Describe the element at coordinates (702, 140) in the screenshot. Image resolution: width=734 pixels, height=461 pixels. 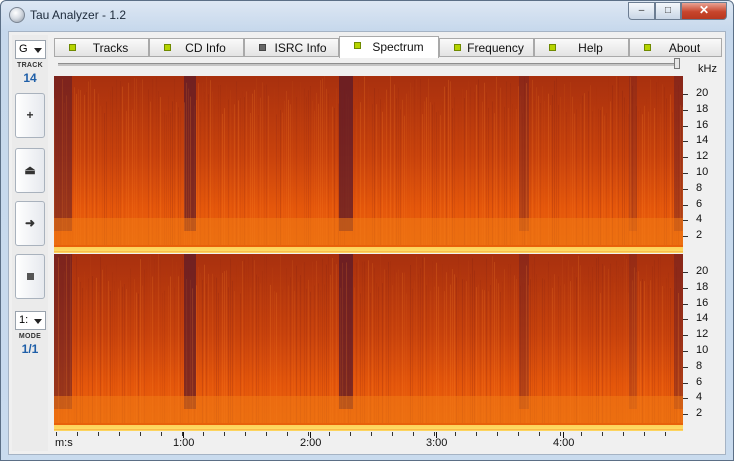
I see `frequency-tick-label: 14` at that location.